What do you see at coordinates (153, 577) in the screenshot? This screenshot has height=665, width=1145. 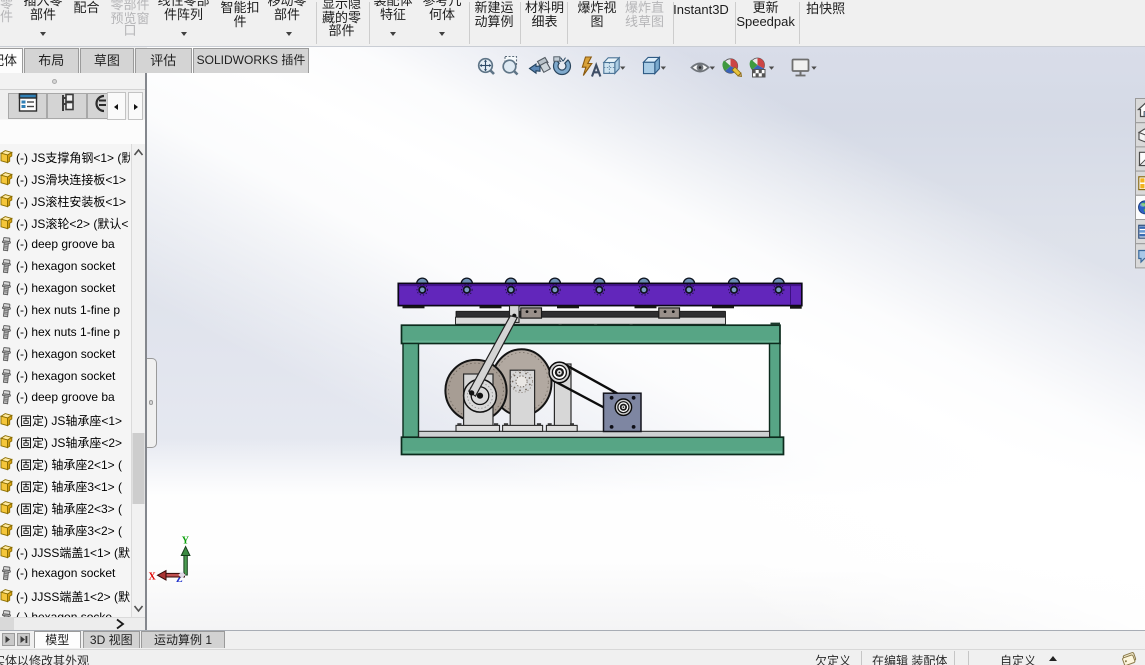 I see `svg-text: X` at bounding box center [153, 577].